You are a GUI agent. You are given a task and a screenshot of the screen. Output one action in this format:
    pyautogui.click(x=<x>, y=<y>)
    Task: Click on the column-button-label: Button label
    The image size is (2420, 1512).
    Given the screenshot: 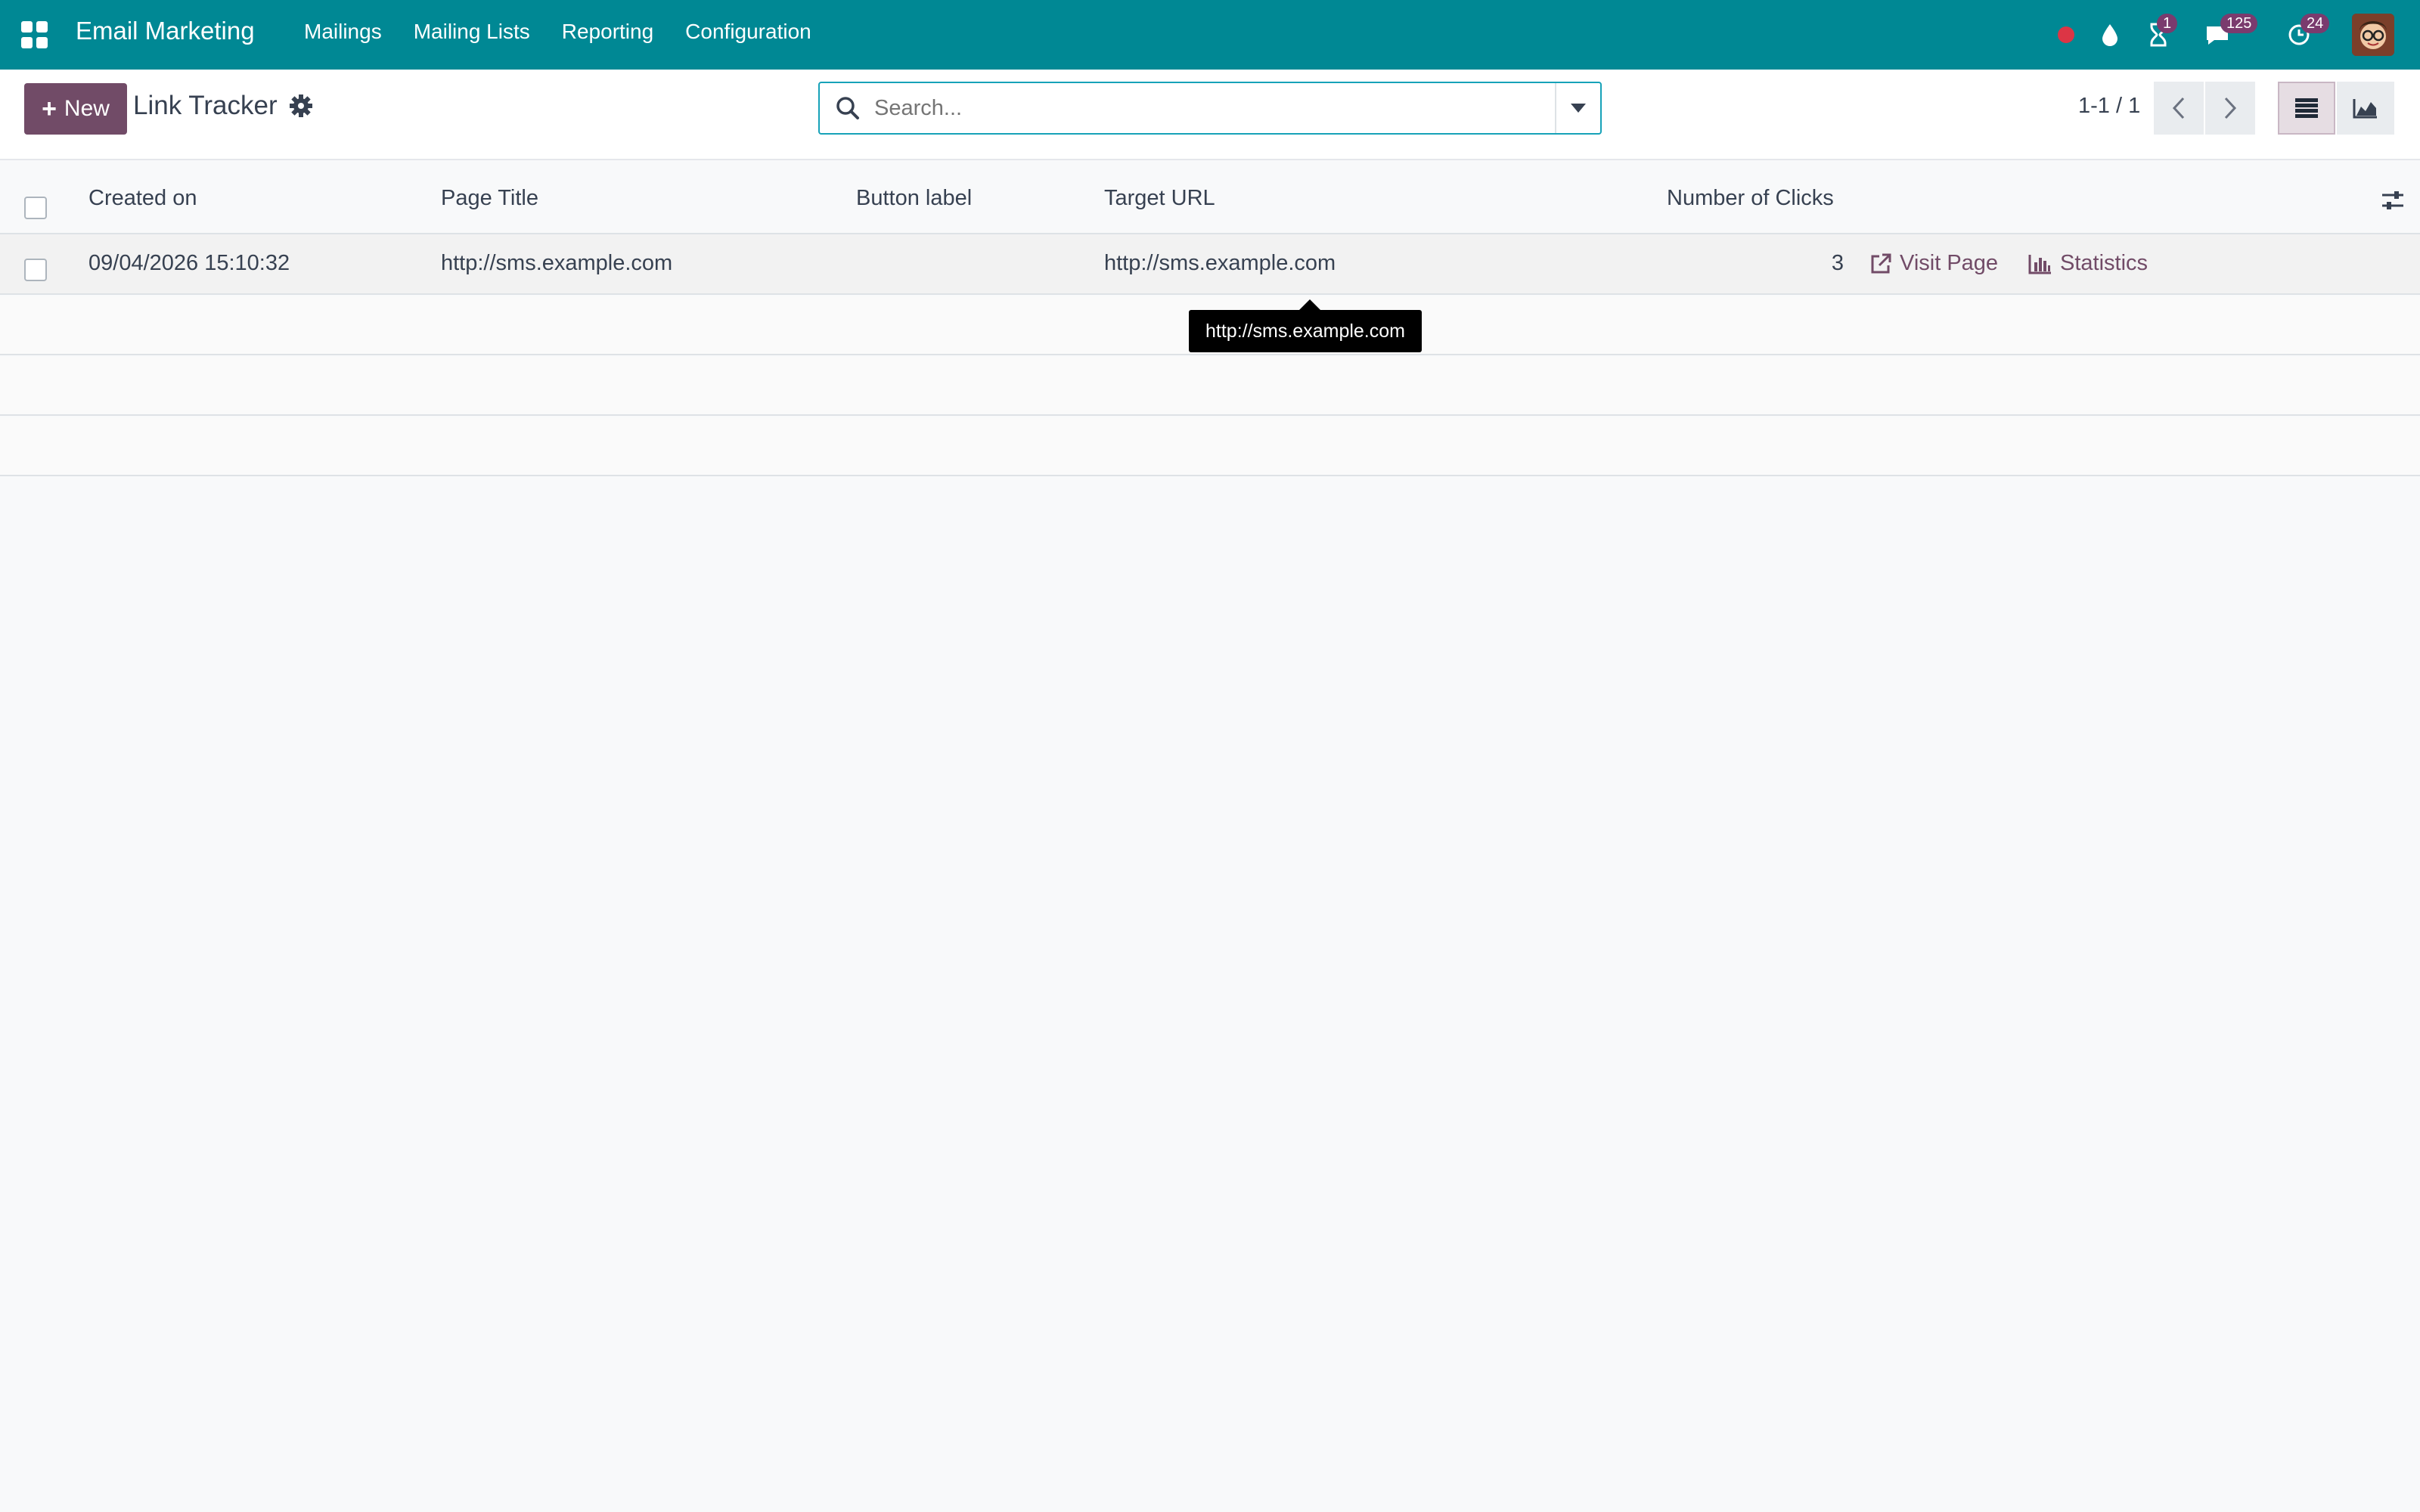 What is the action you would take?
    pyautogui.click(x=914, y=198)
    